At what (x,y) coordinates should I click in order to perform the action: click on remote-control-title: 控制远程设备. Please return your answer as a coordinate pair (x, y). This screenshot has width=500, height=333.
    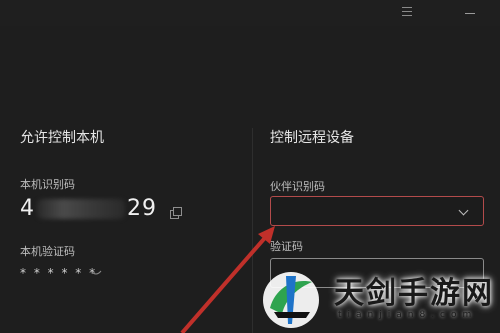
    Looking at the image, I should click on (312, 138).